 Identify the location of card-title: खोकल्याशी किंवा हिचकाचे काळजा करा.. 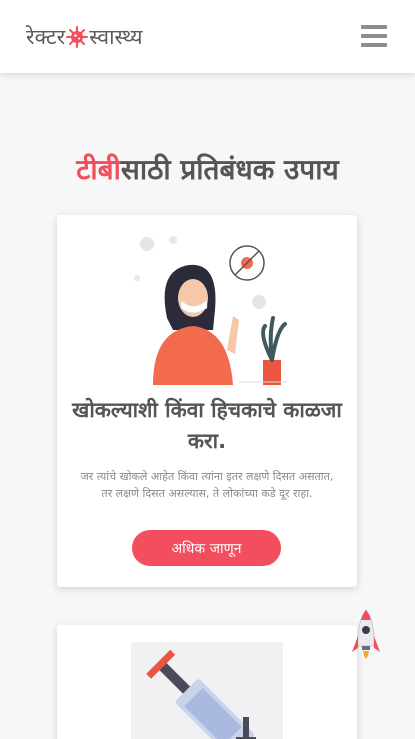
(207, 425).